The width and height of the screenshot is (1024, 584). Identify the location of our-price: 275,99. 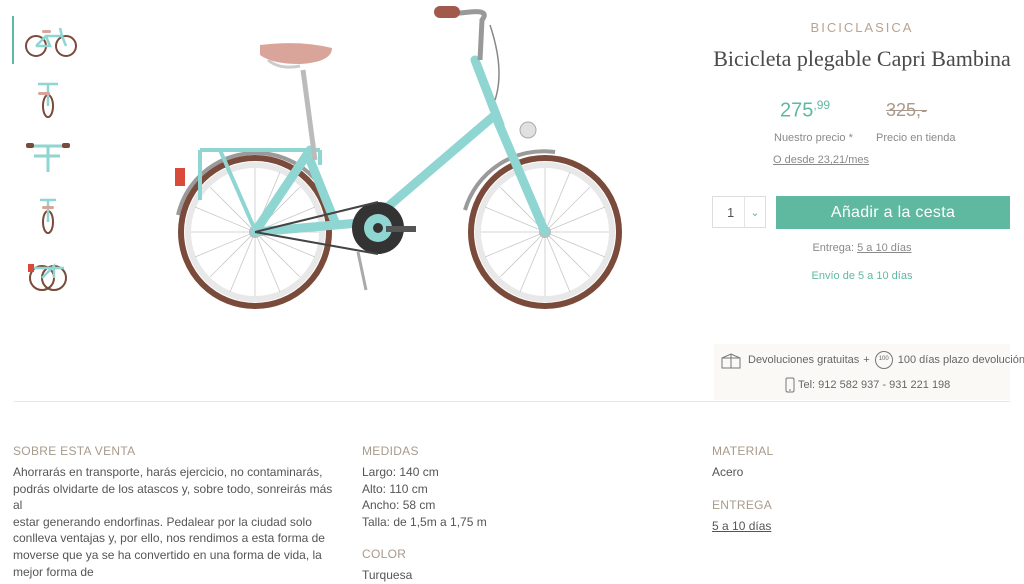
(805, 110).